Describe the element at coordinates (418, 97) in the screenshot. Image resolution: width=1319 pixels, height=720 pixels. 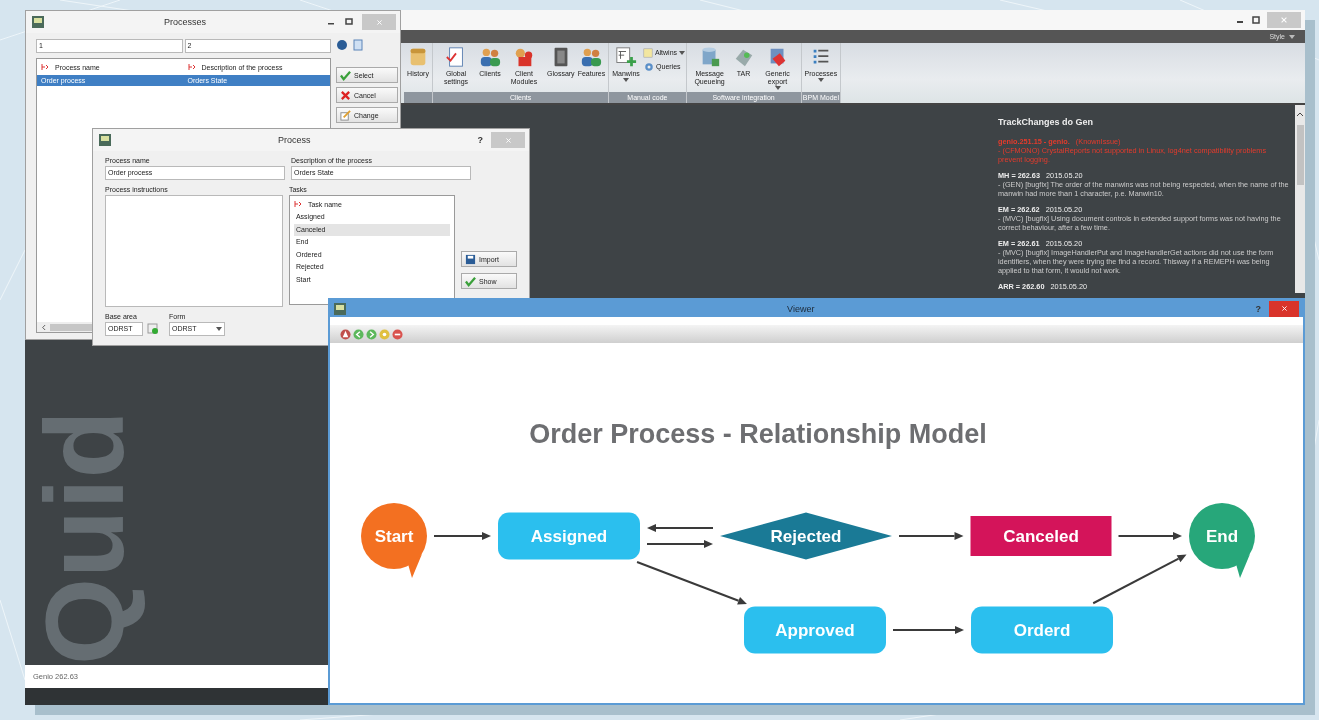
I see `ribbon-group-footer` at that location.